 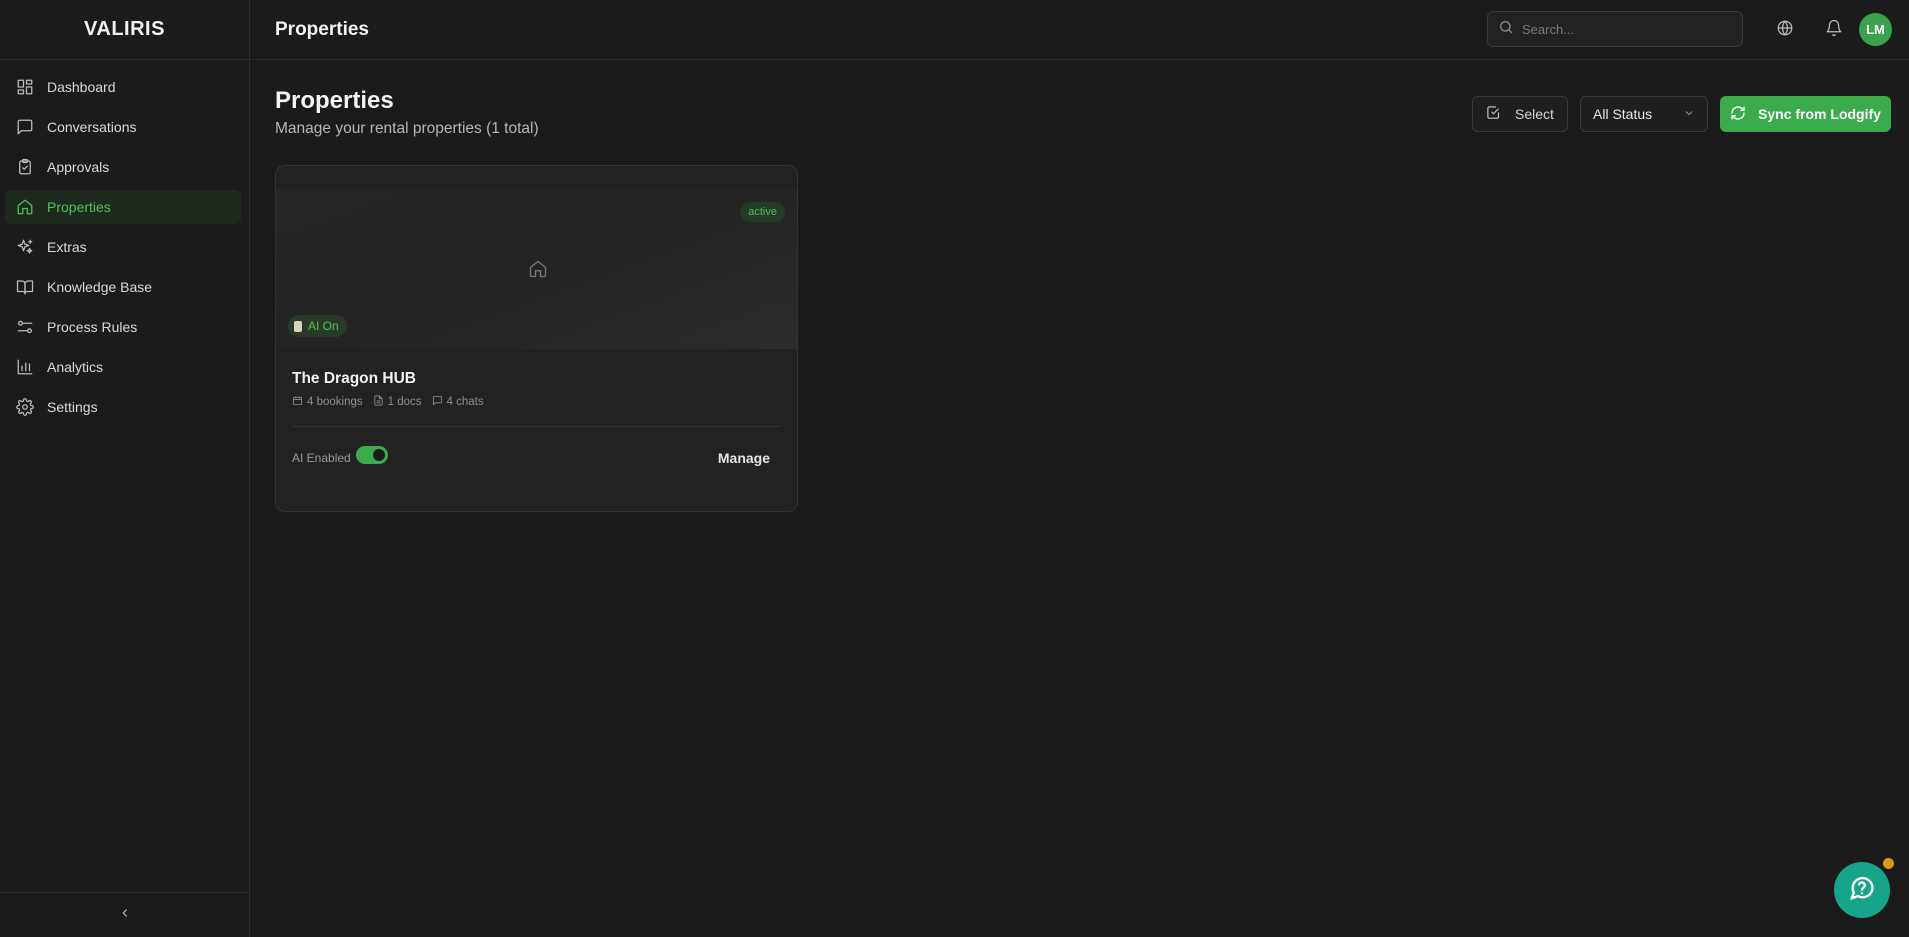 What do you see at coordinates (1819, 114) in the screenshot?
I see `sync-button-label: Sync from Lodgify` at bounding box center [1819, 114].